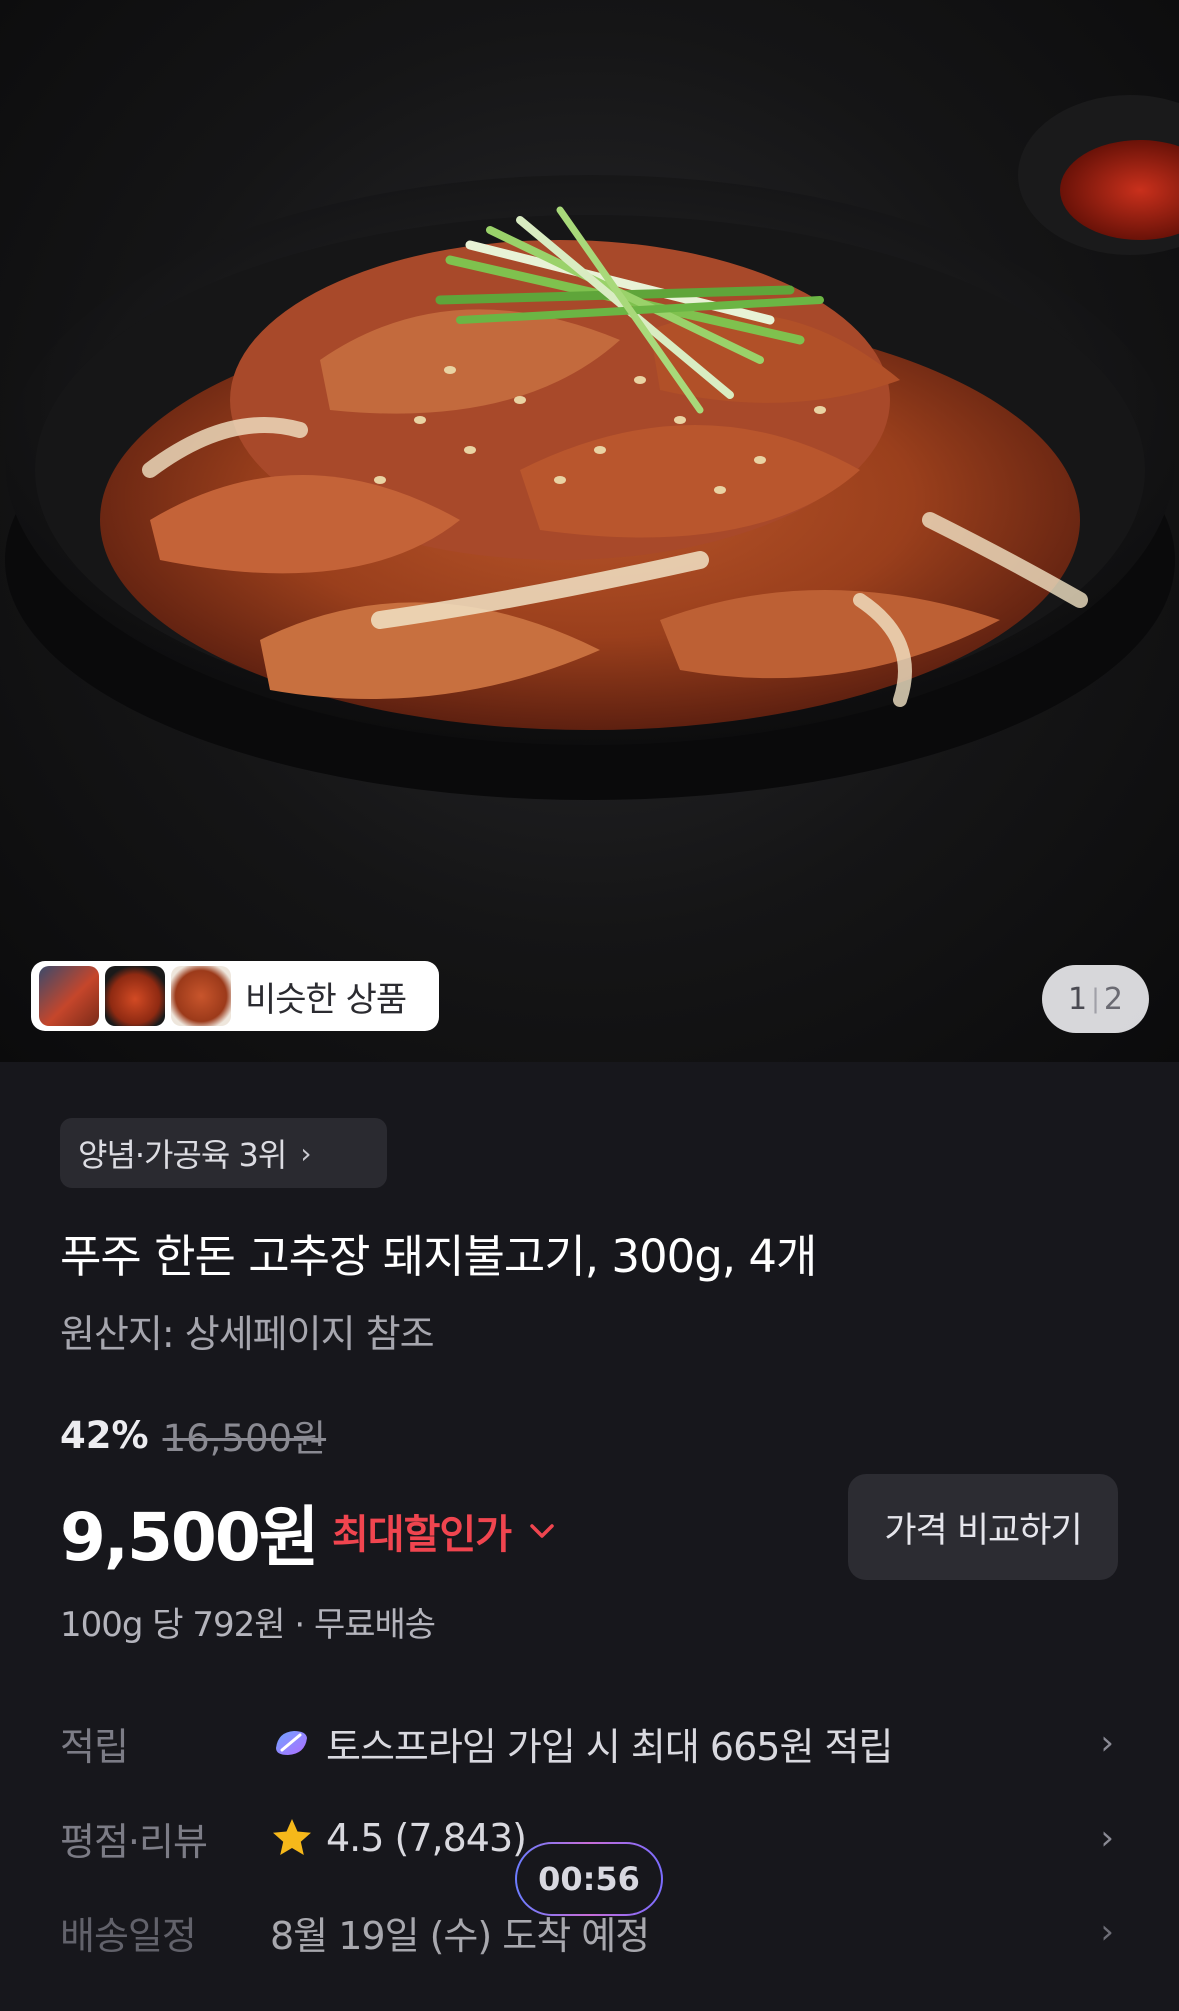 The image size is (1179, 2011). Describe the element at coordinates (695, 1838) in the screenshot. I see `rating-value-wrap: 4.5 (7,843)` at that location.